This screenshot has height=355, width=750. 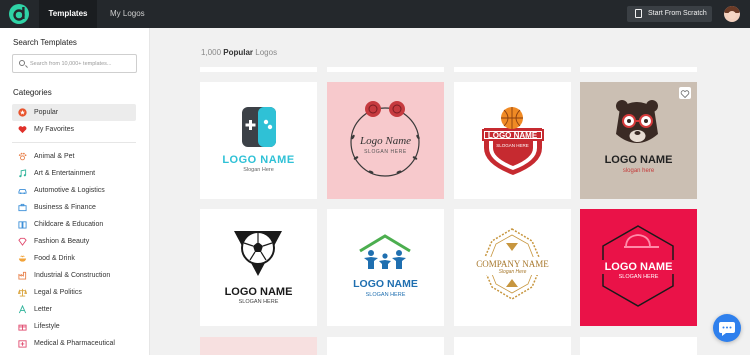 What do you see at coordinates (22, 275) in the screenshot?
I see `factory-icon` at bounding box center [22, 275].